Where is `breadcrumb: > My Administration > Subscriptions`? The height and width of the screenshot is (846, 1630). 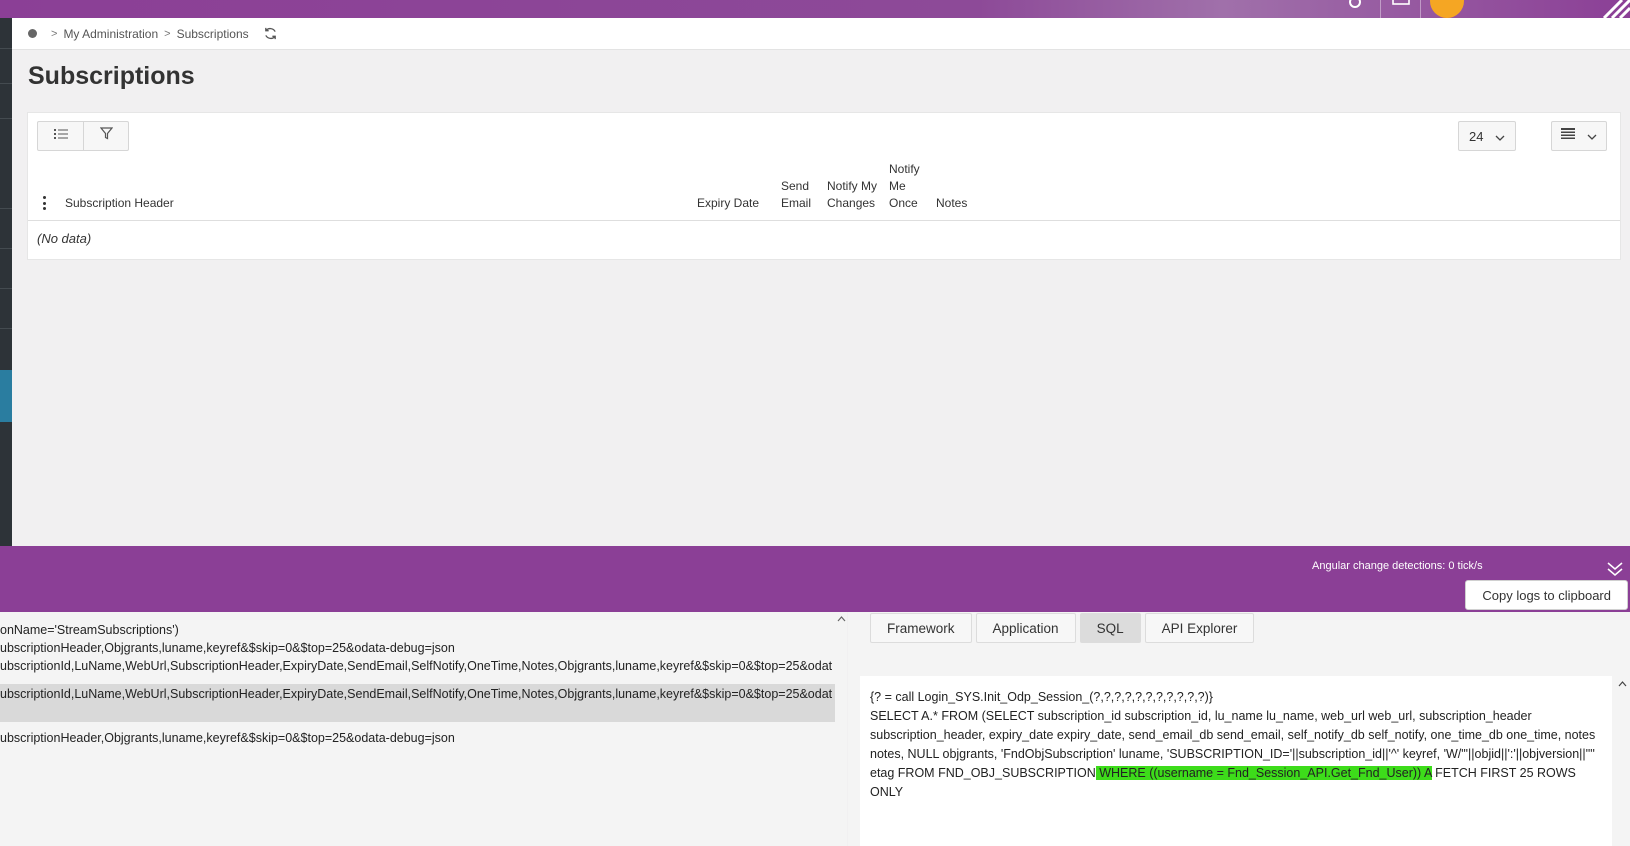 breadcrumb: > My Administration > Subscriptions is located at coordinates (821, 34).